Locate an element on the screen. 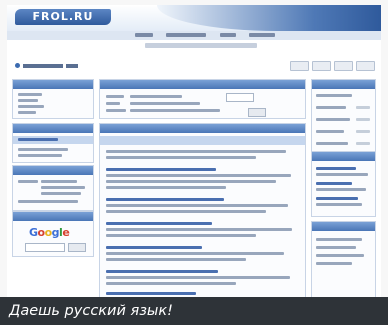 This screenshot has height=325, width=388. stats-box is located at coordinates (343, 120).